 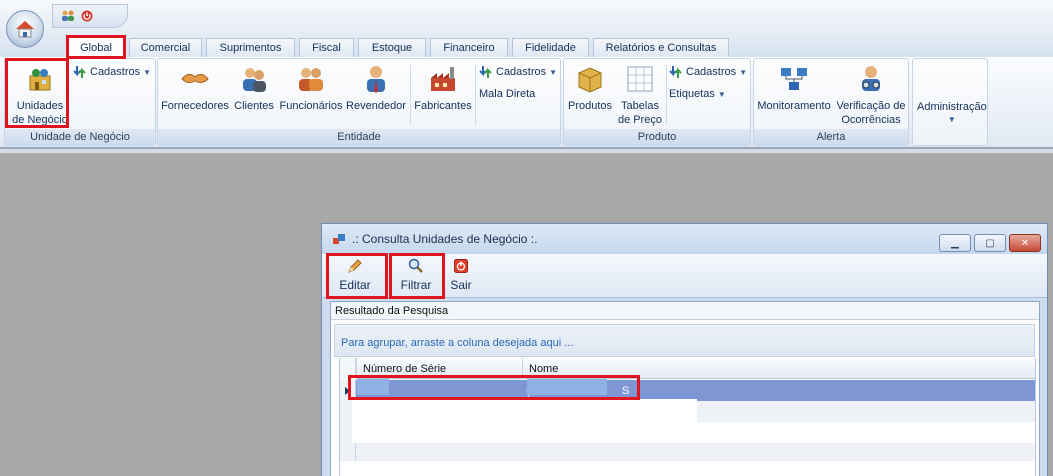 I want to click on highlight-filtrar-button, so click(x=417, y=276).